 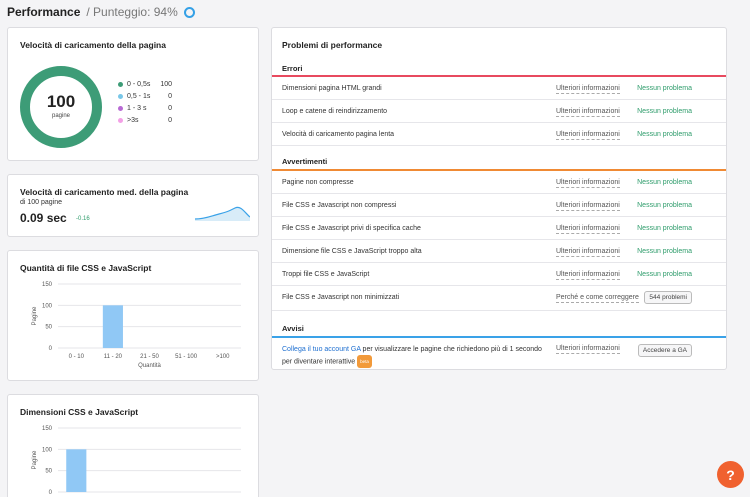 What do you see at coordinates (166, 84) in the screenshot?
I see `legend-value: 100` at bounding box center [166, 84].